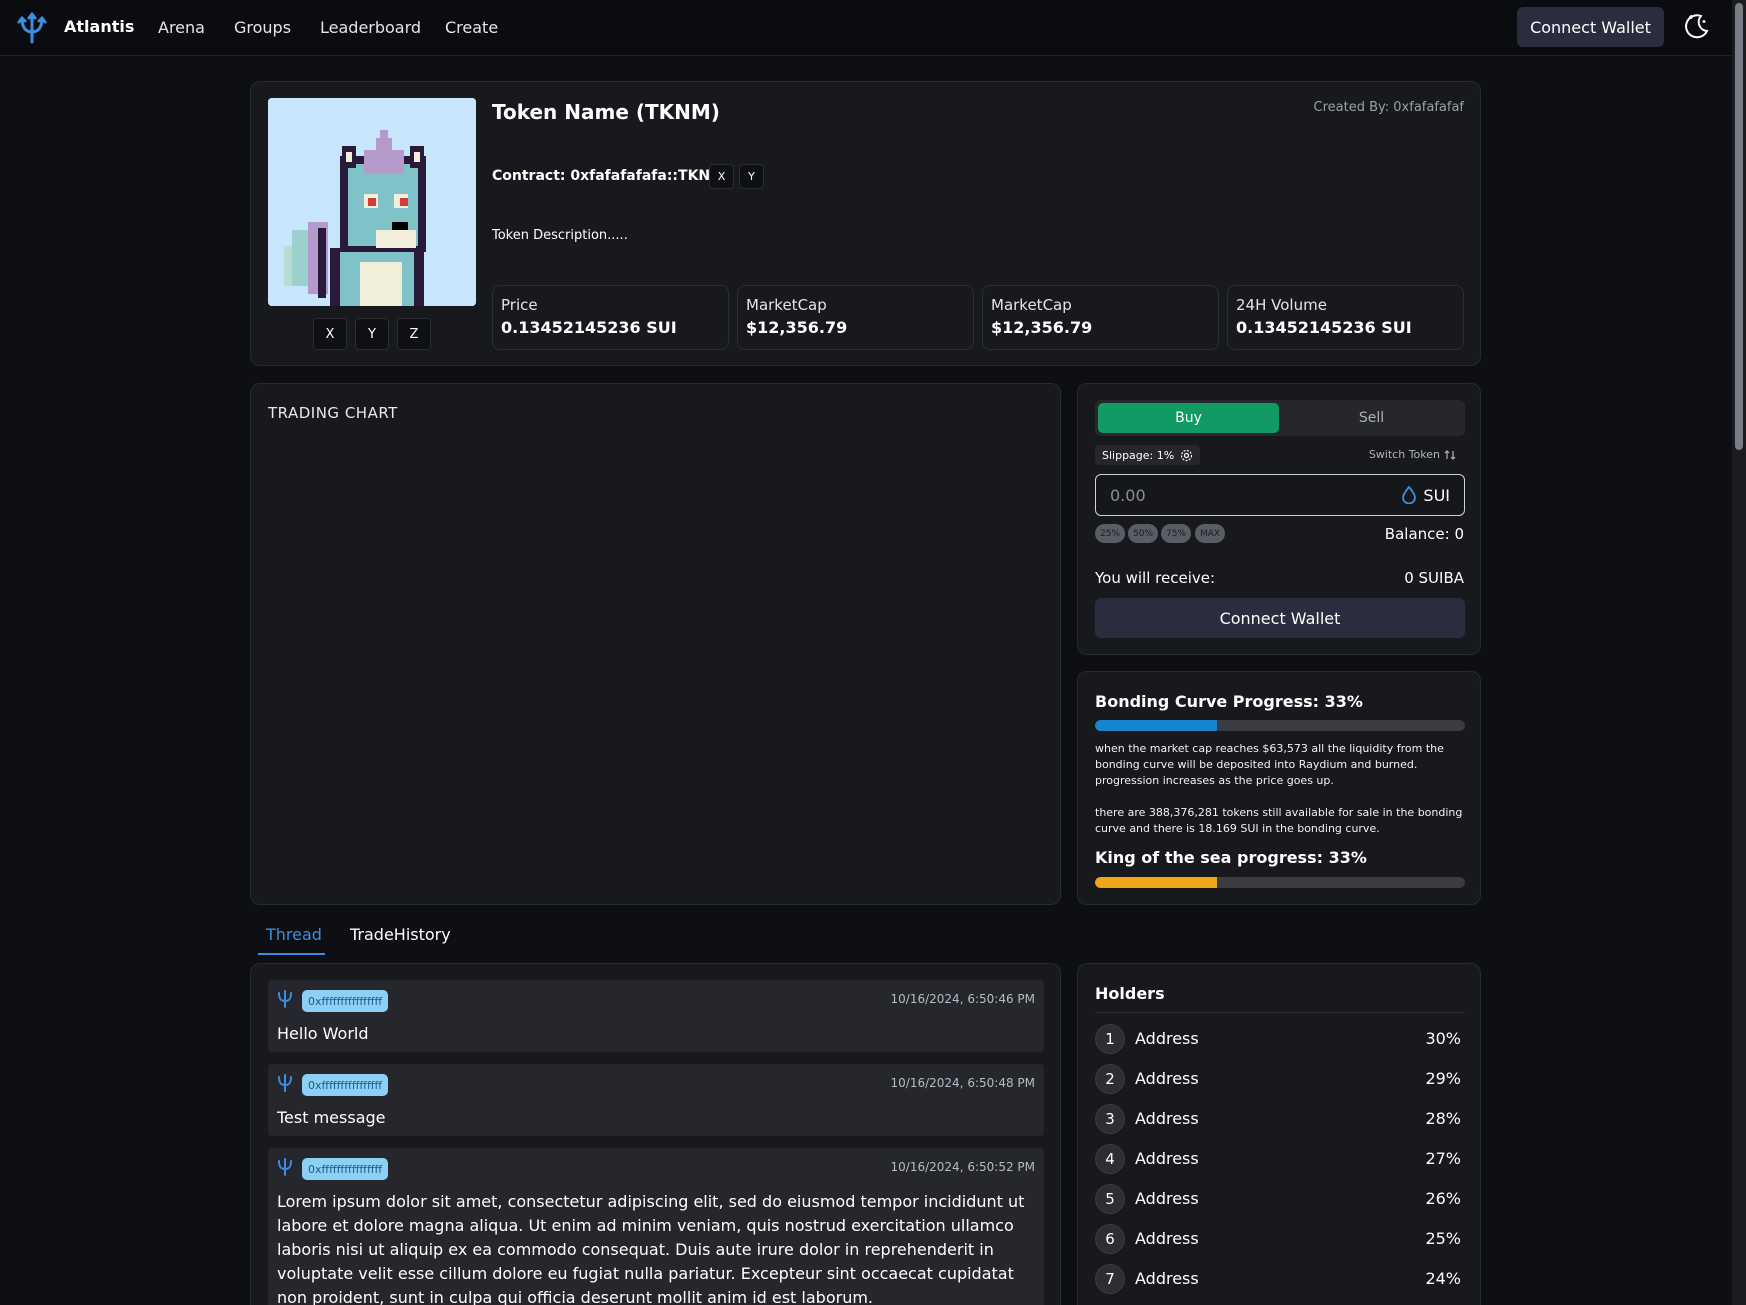 This screenshot has width=1746, height=1305. What do you see at coordinates (721, 176) in the screenshot?
I see `contract-x-button: X` at bounding box center [721, 176].